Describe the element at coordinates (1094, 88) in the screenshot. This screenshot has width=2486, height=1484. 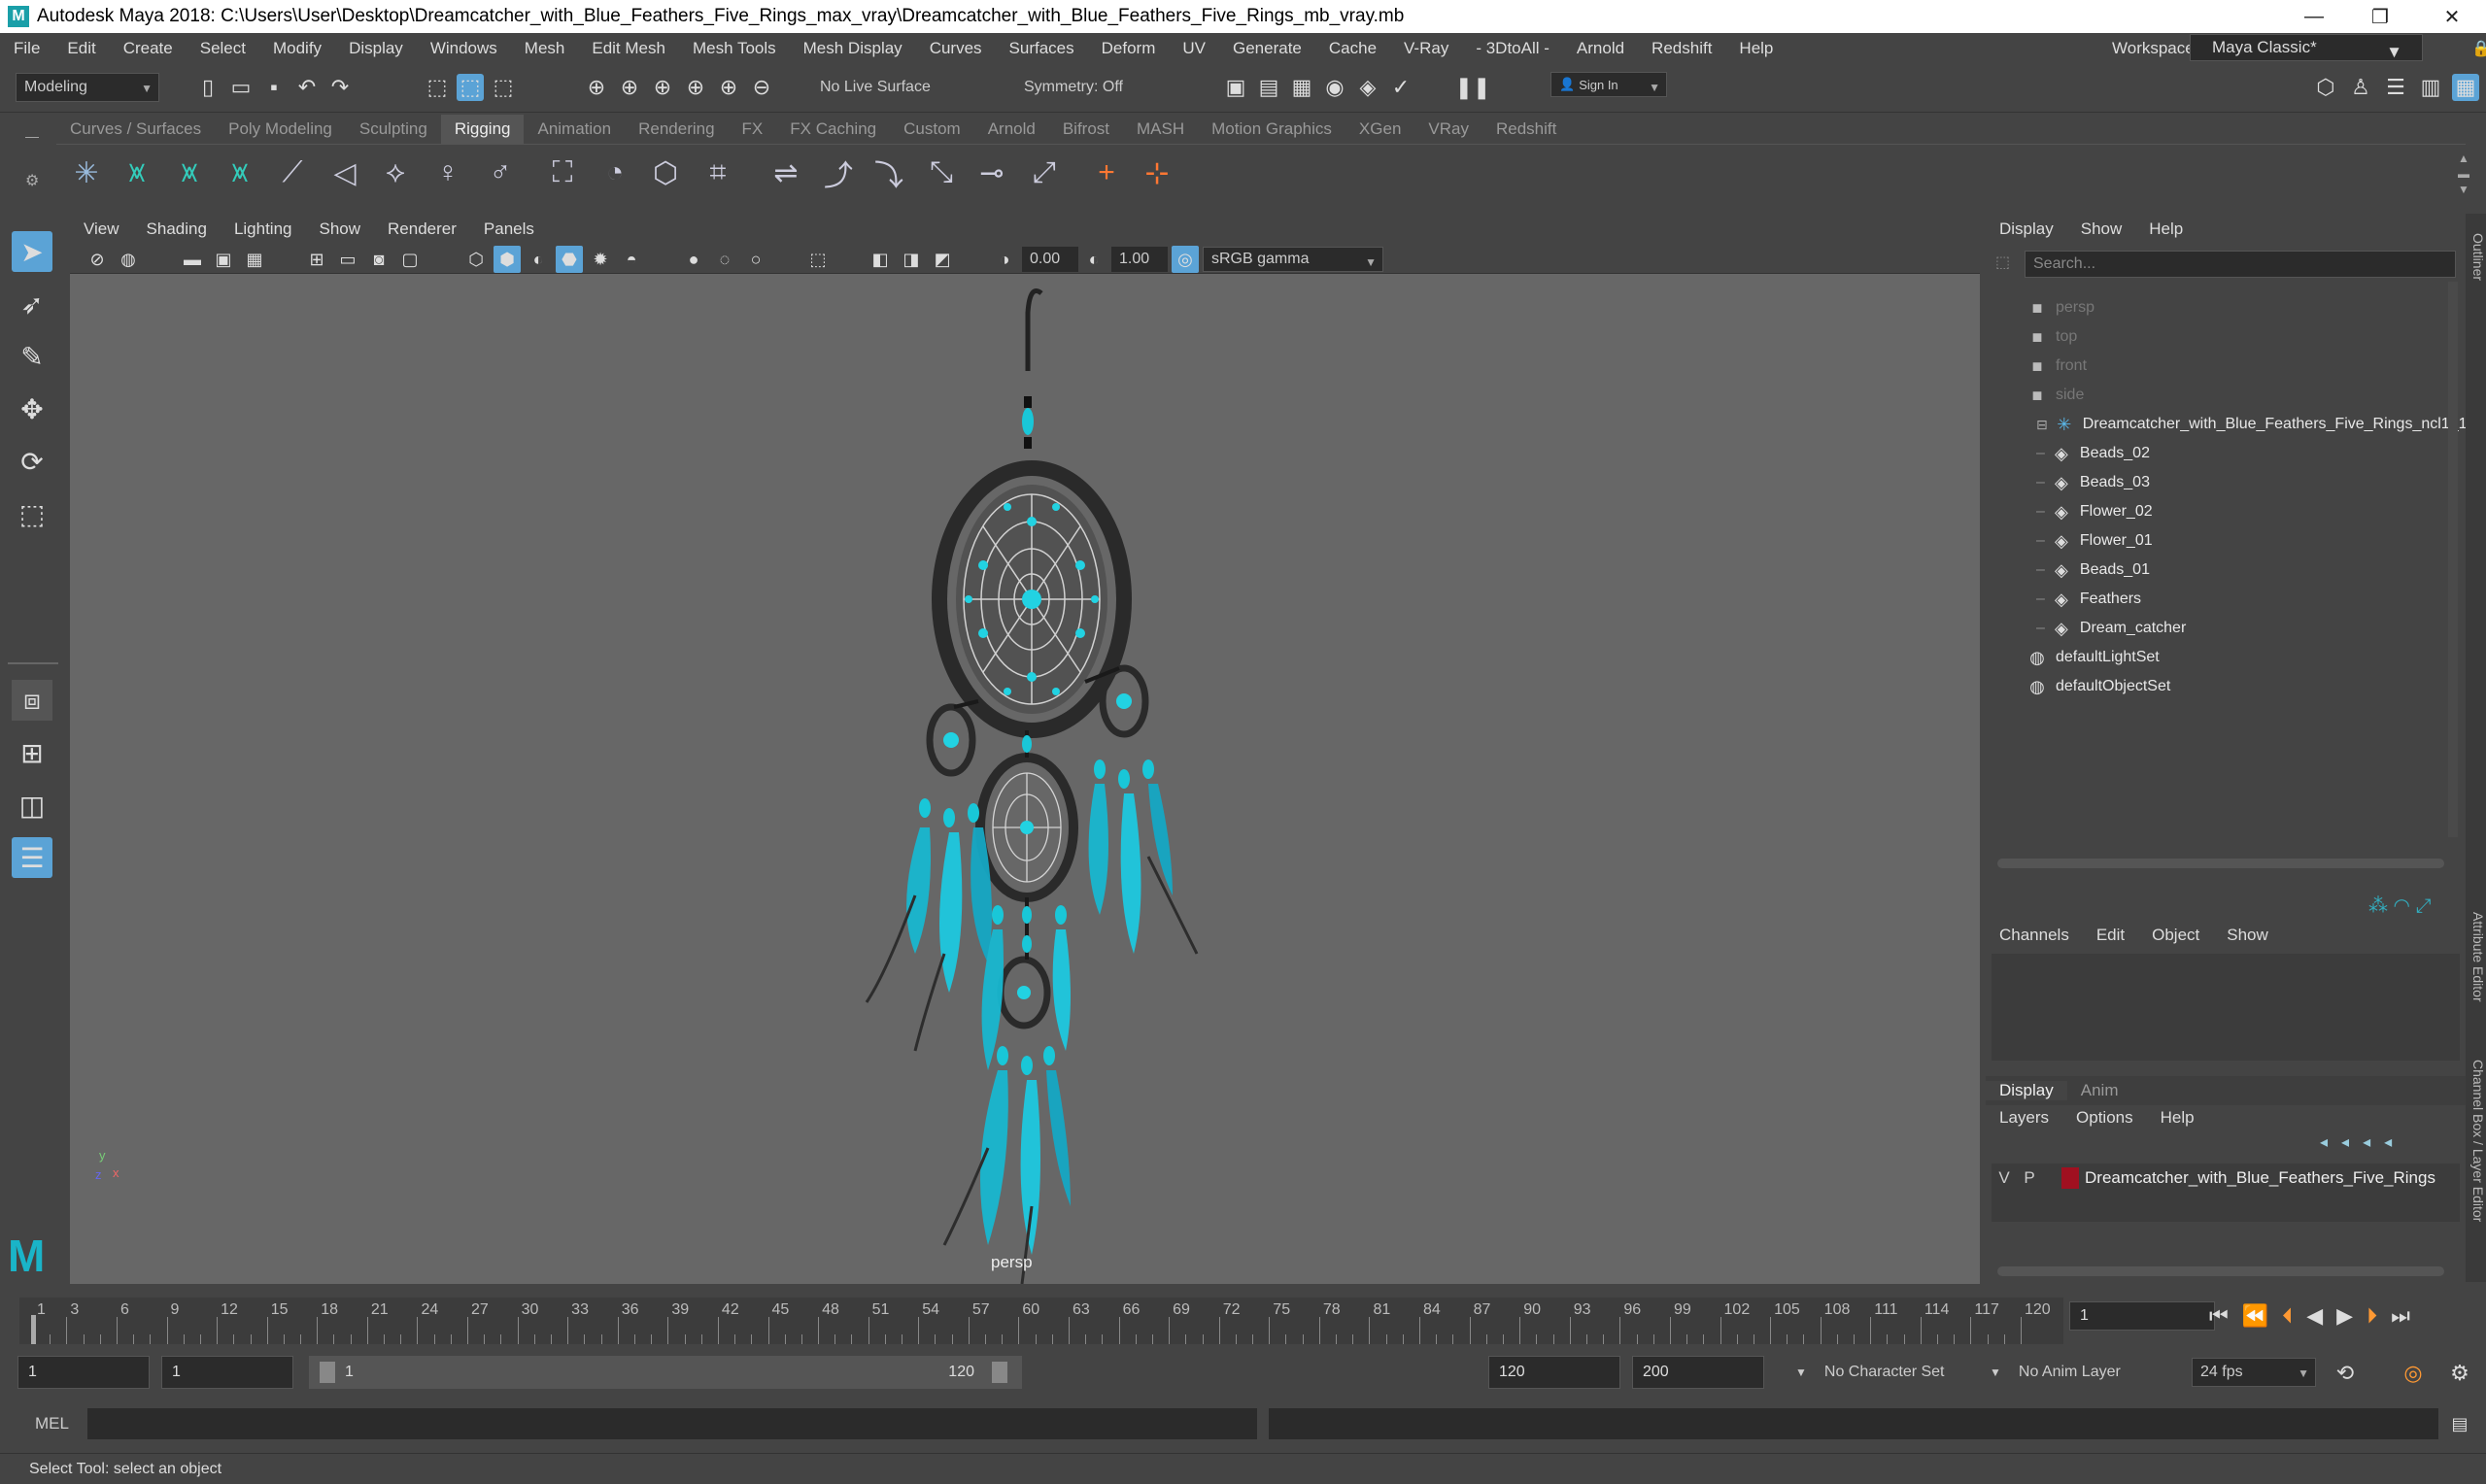
I see `symmetry-dropdown: Symmetry: Off` at that location.